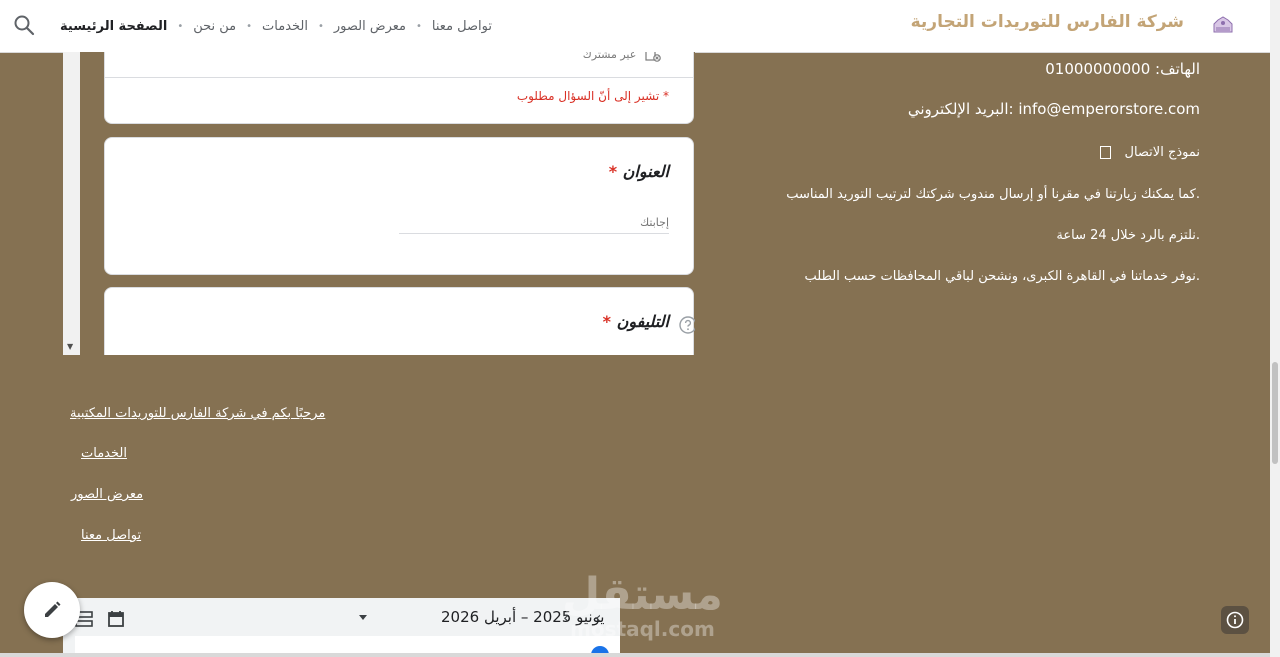 The height and width of the screenshot is (657, 1280). What do you see at coordinates (104, 453) in the screenshot?
I see `footer-link-services: الخدمات` at bounding box center [104, 453].